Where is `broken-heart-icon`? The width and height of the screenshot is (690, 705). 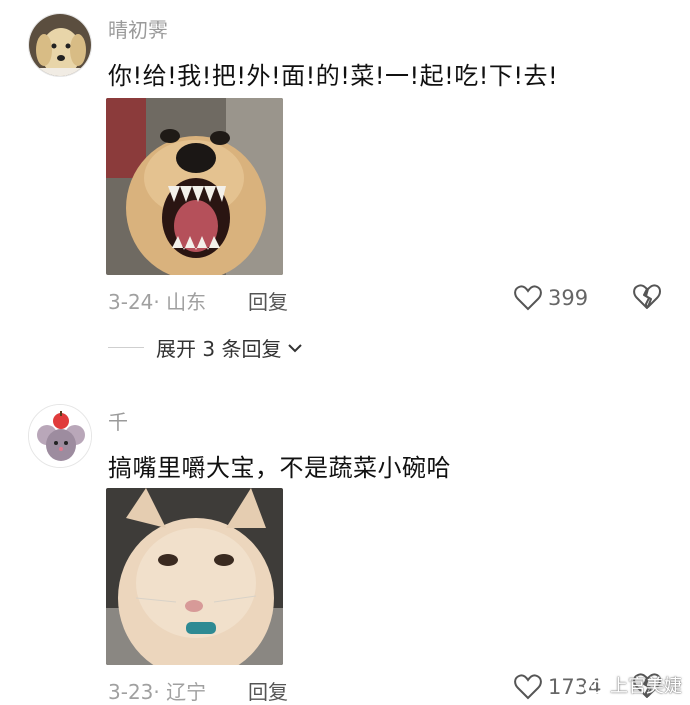 broken-heart-icon is located at coordinates (647, 296).